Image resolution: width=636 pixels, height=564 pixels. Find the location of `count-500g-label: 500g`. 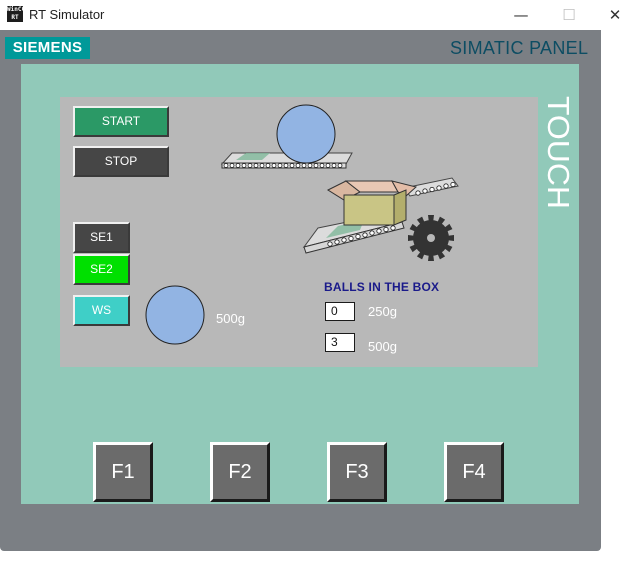

count-500g-label: 500g is located at coordinates (382, 346).